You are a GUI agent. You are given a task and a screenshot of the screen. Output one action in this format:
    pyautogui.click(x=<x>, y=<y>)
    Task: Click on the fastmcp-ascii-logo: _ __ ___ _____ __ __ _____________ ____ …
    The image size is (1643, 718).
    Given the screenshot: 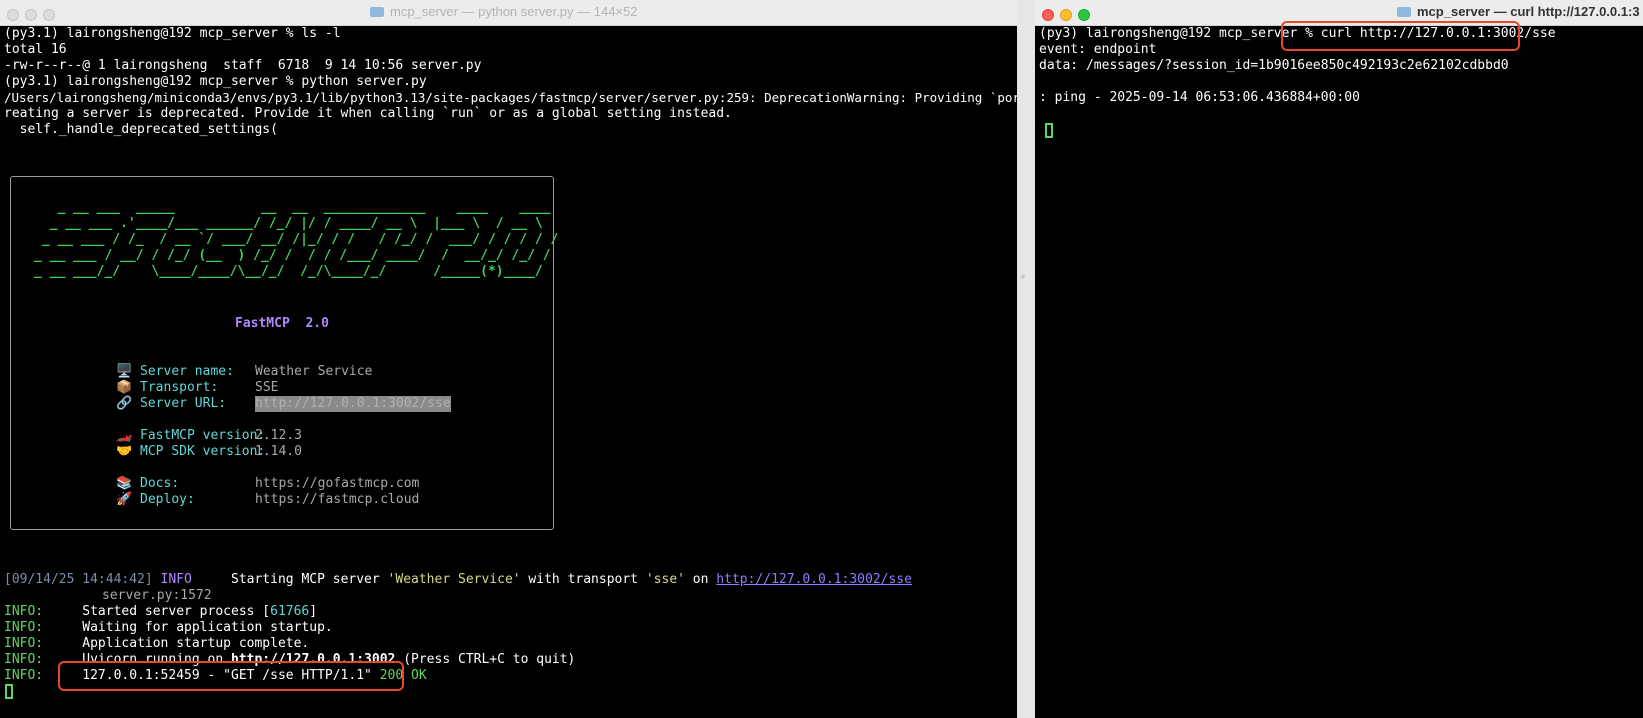 What is the action you would take?
    pyautogui.click(x=296, y=239)
    